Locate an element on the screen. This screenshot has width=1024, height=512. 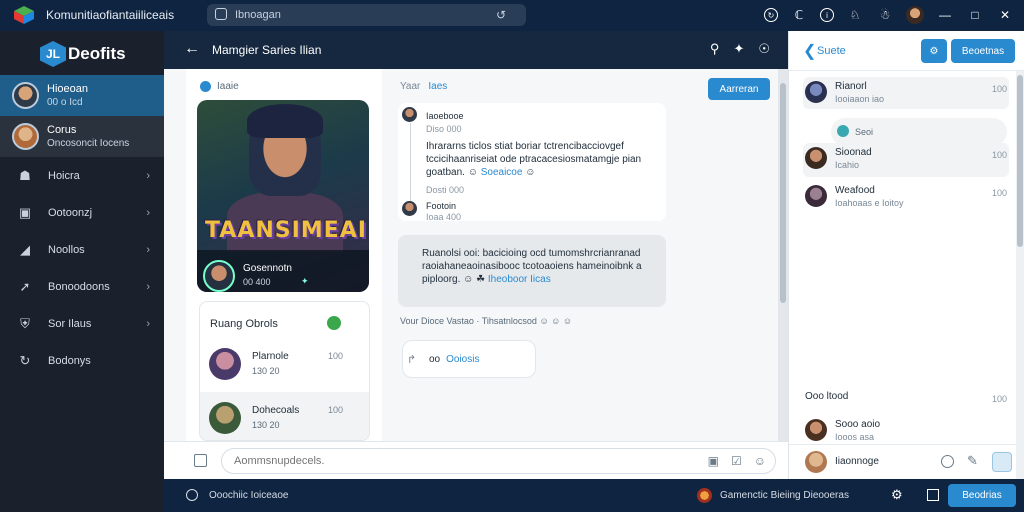
image-icon: ▣ is located at coordinates (713, 461).